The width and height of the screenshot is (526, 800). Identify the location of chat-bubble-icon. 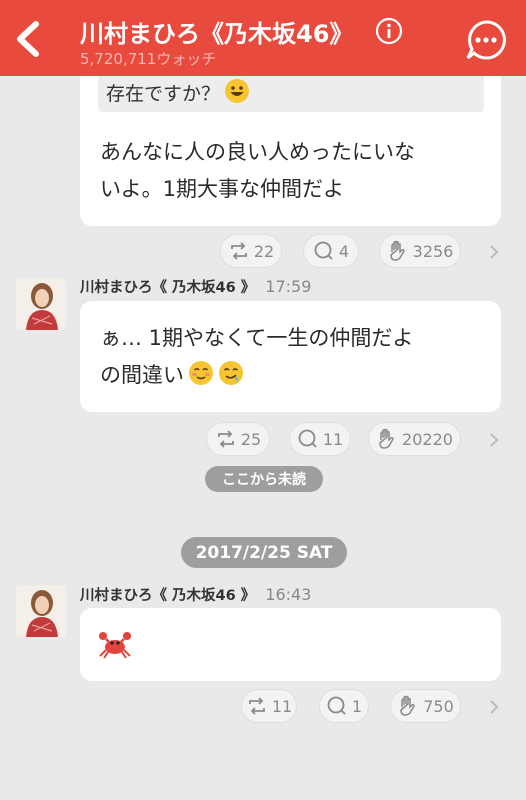
(486, 40).